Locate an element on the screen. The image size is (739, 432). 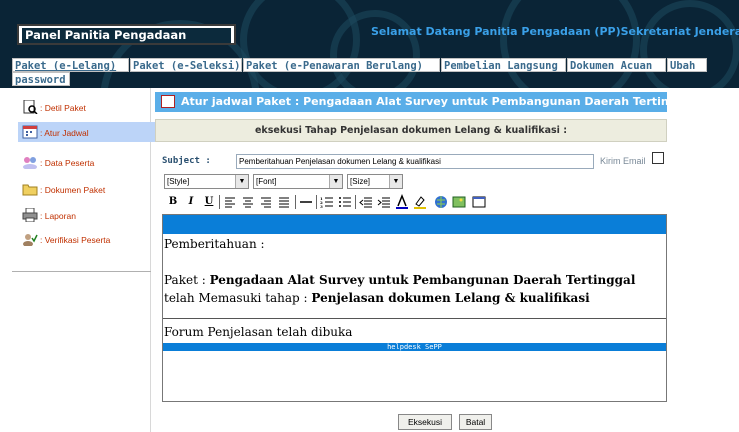
sidebar-item-detil-paket: : Detil Paket is located at coordinates (87, 107).